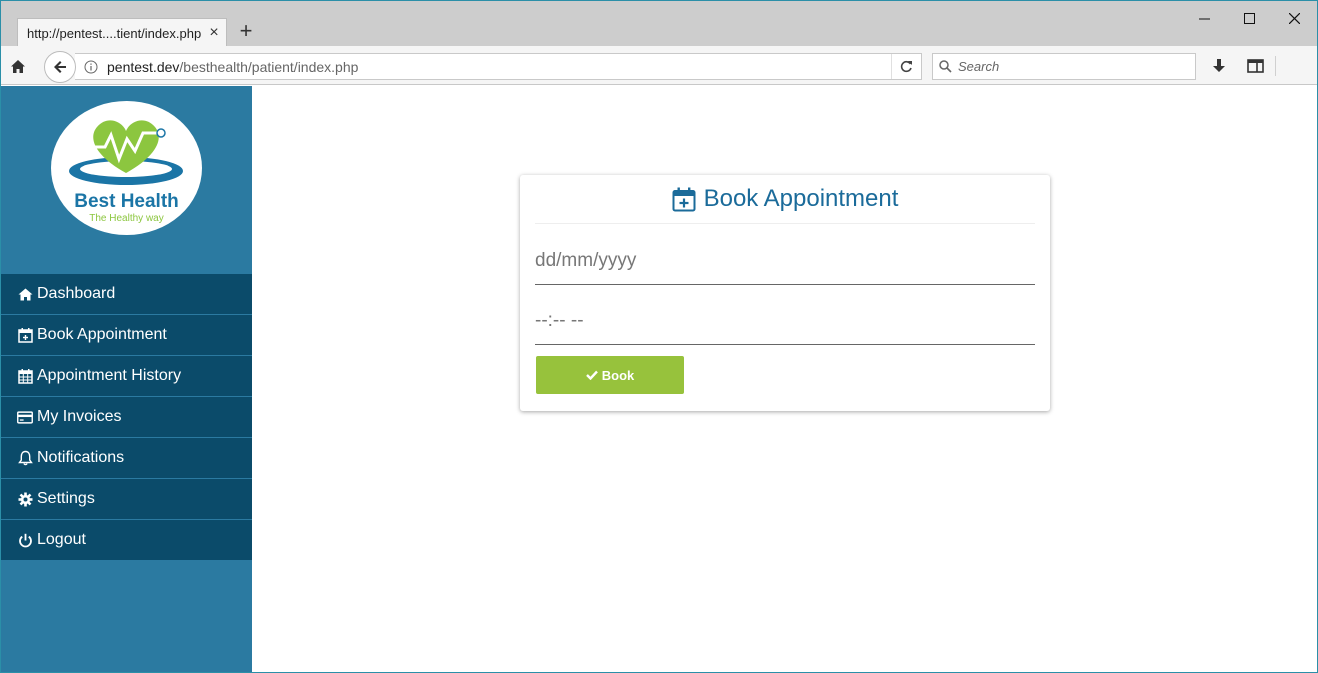  I want to click on sidebar-item-settings: Settings, so click(126, 499).